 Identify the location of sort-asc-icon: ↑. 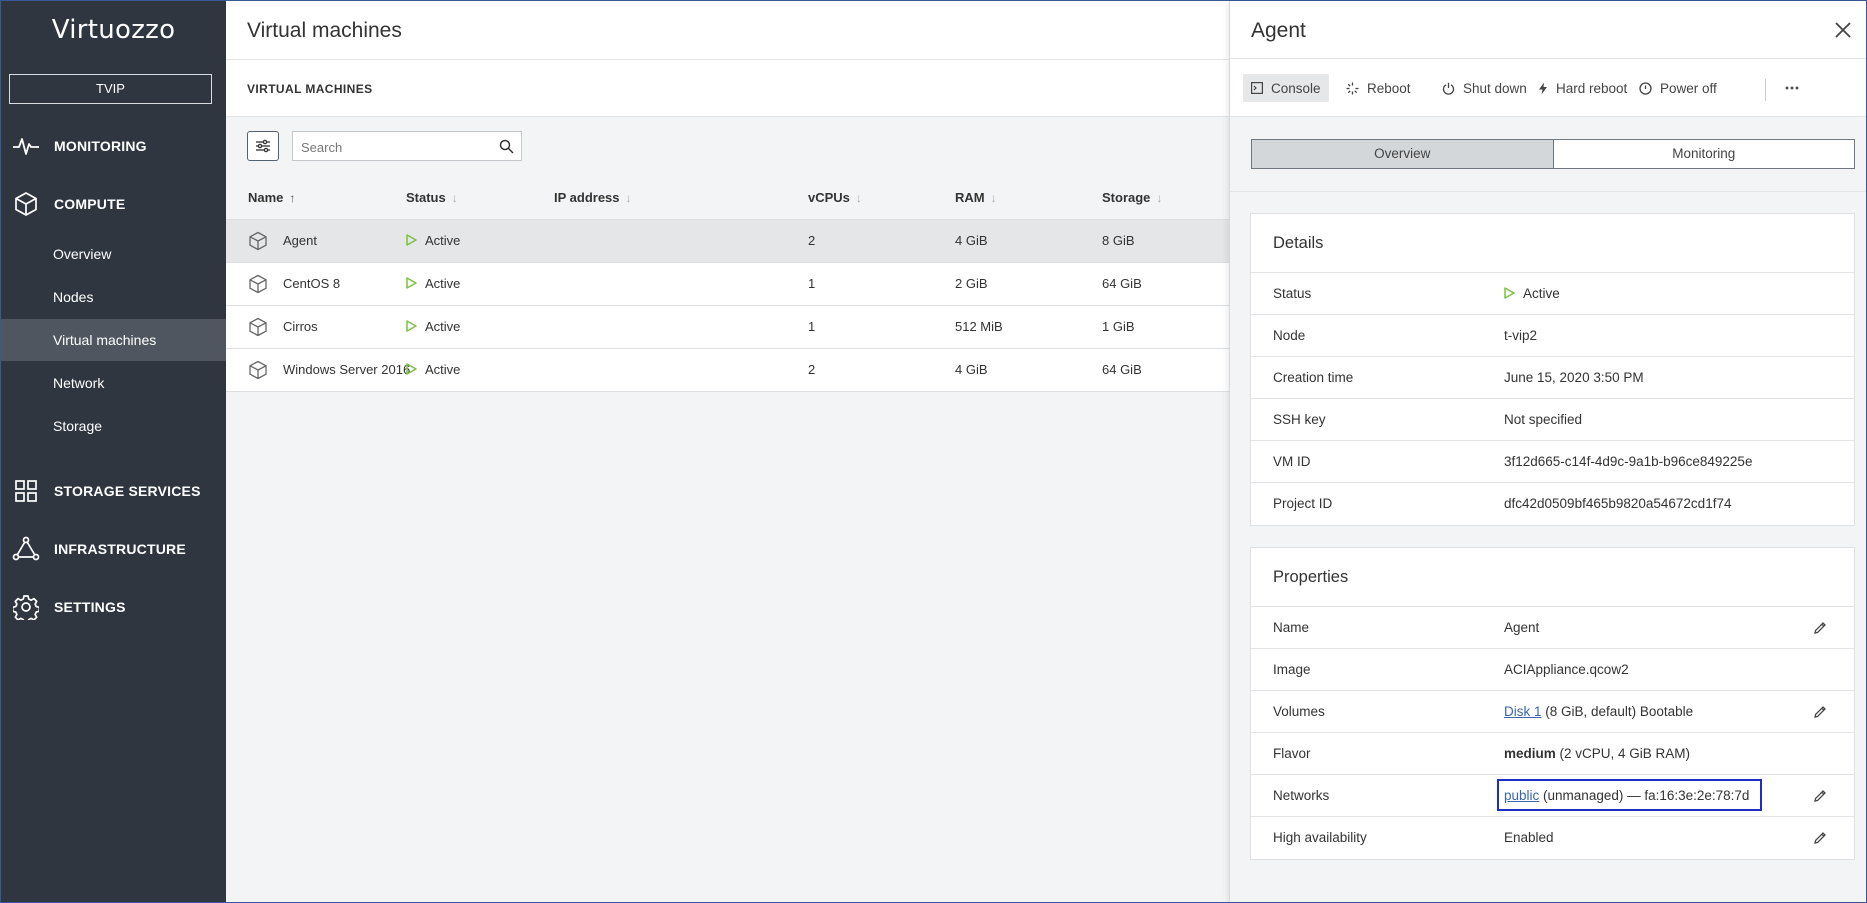
(292, 198).